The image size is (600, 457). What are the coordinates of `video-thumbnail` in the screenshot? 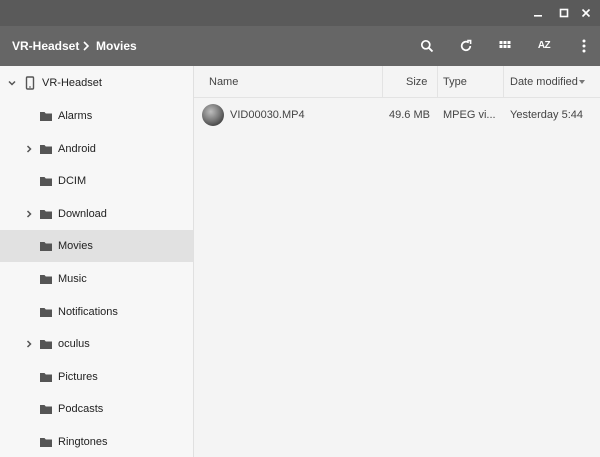 It's located at (213, 115).